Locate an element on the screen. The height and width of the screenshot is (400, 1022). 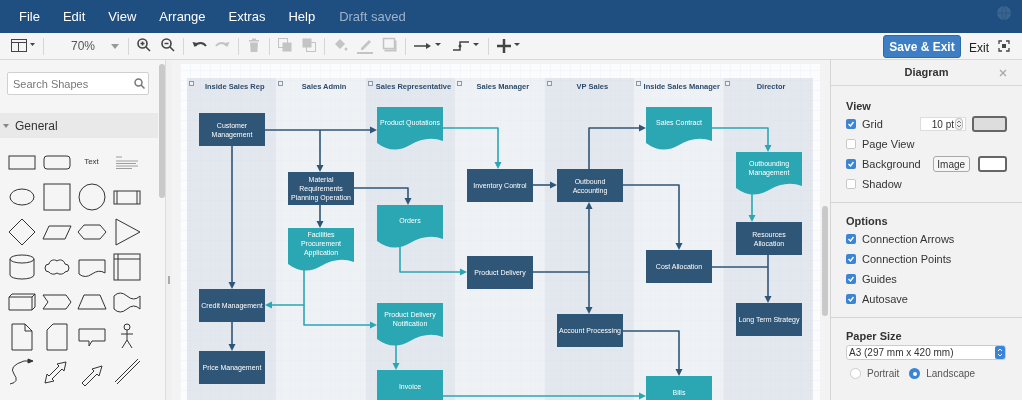
radio-label: Landscape is located at coordinates (951, 374).